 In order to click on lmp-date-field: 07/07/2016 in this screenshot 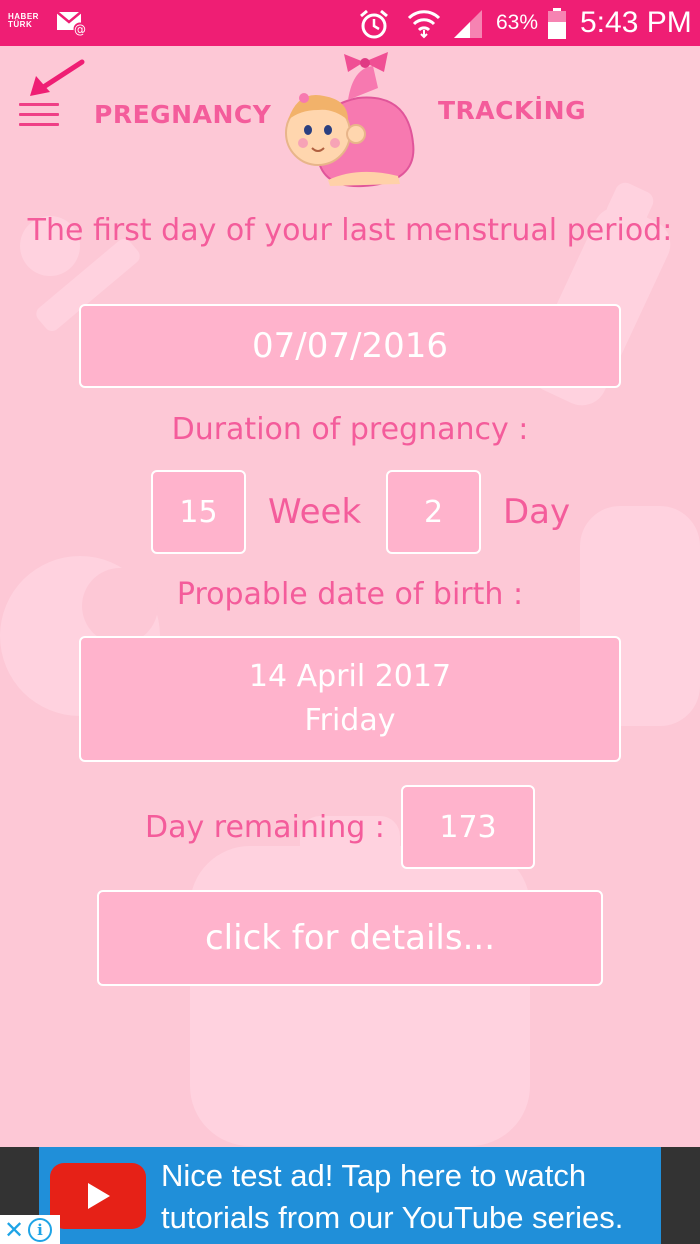, I will do `click(350, 346)`.